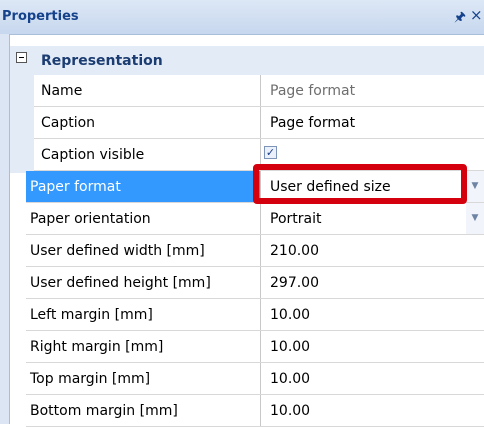 The width and height of the screenshot is (484, 427). What do you see at coordinates (62, 91) in the screenshot?
I see `property-name: Name` at bounding box center [62, 91].